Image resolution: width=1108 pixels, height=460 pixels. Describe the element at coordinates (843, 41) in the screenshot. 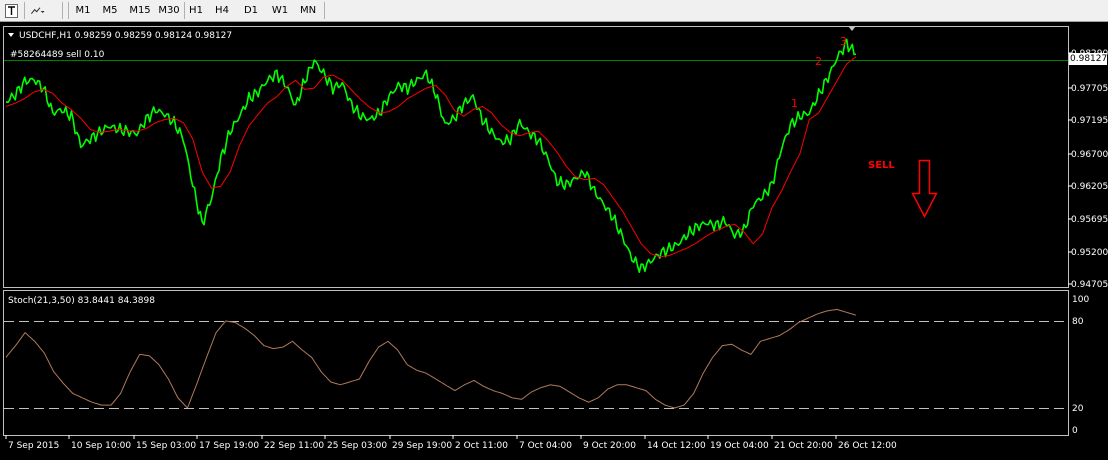

I see `wave-label-3: 3` at that location.